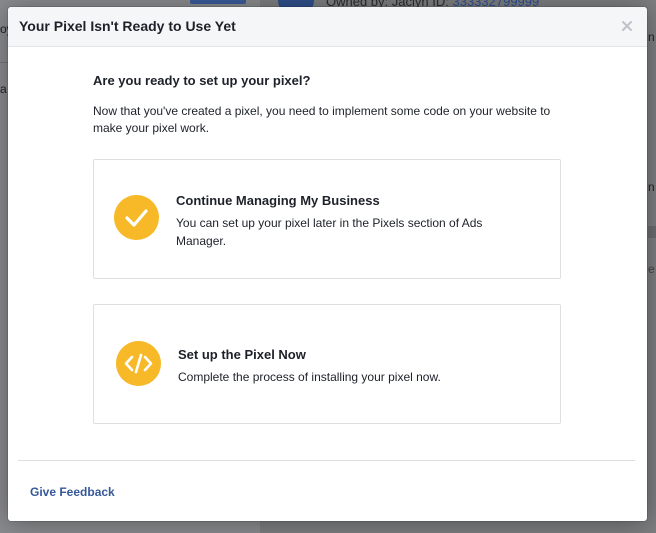  I want to click on background-left-text-2: a, so click(3, 89).